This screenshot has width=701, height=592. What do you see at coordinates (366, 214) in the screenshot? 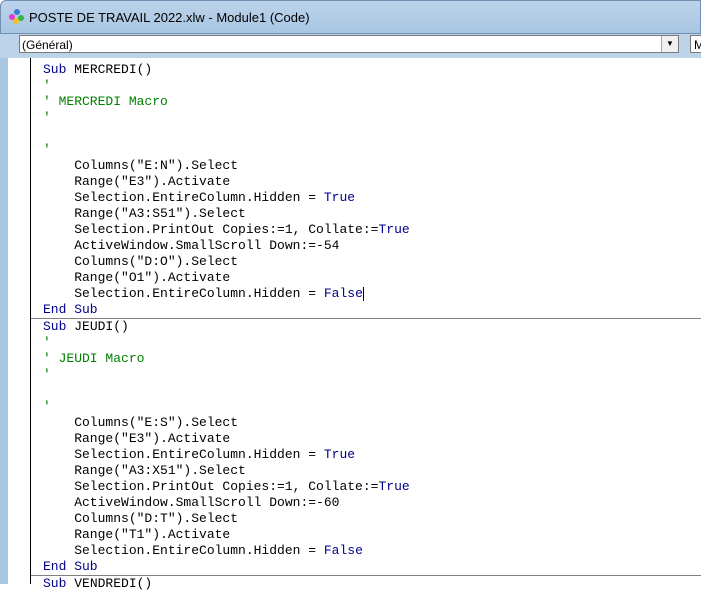
I see `code-line: Range("A3:S51").Select` at bounding box center [366, 214].